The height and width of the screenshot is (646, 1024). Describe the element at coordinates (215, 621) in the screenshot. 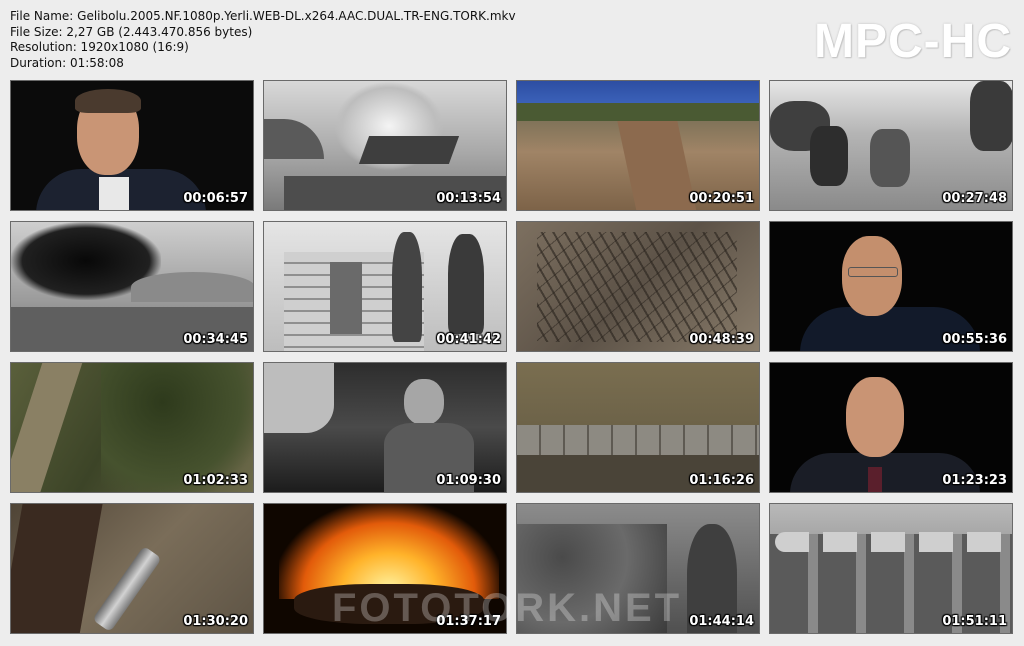

I see `timestamp: 01:30:20` at that location.